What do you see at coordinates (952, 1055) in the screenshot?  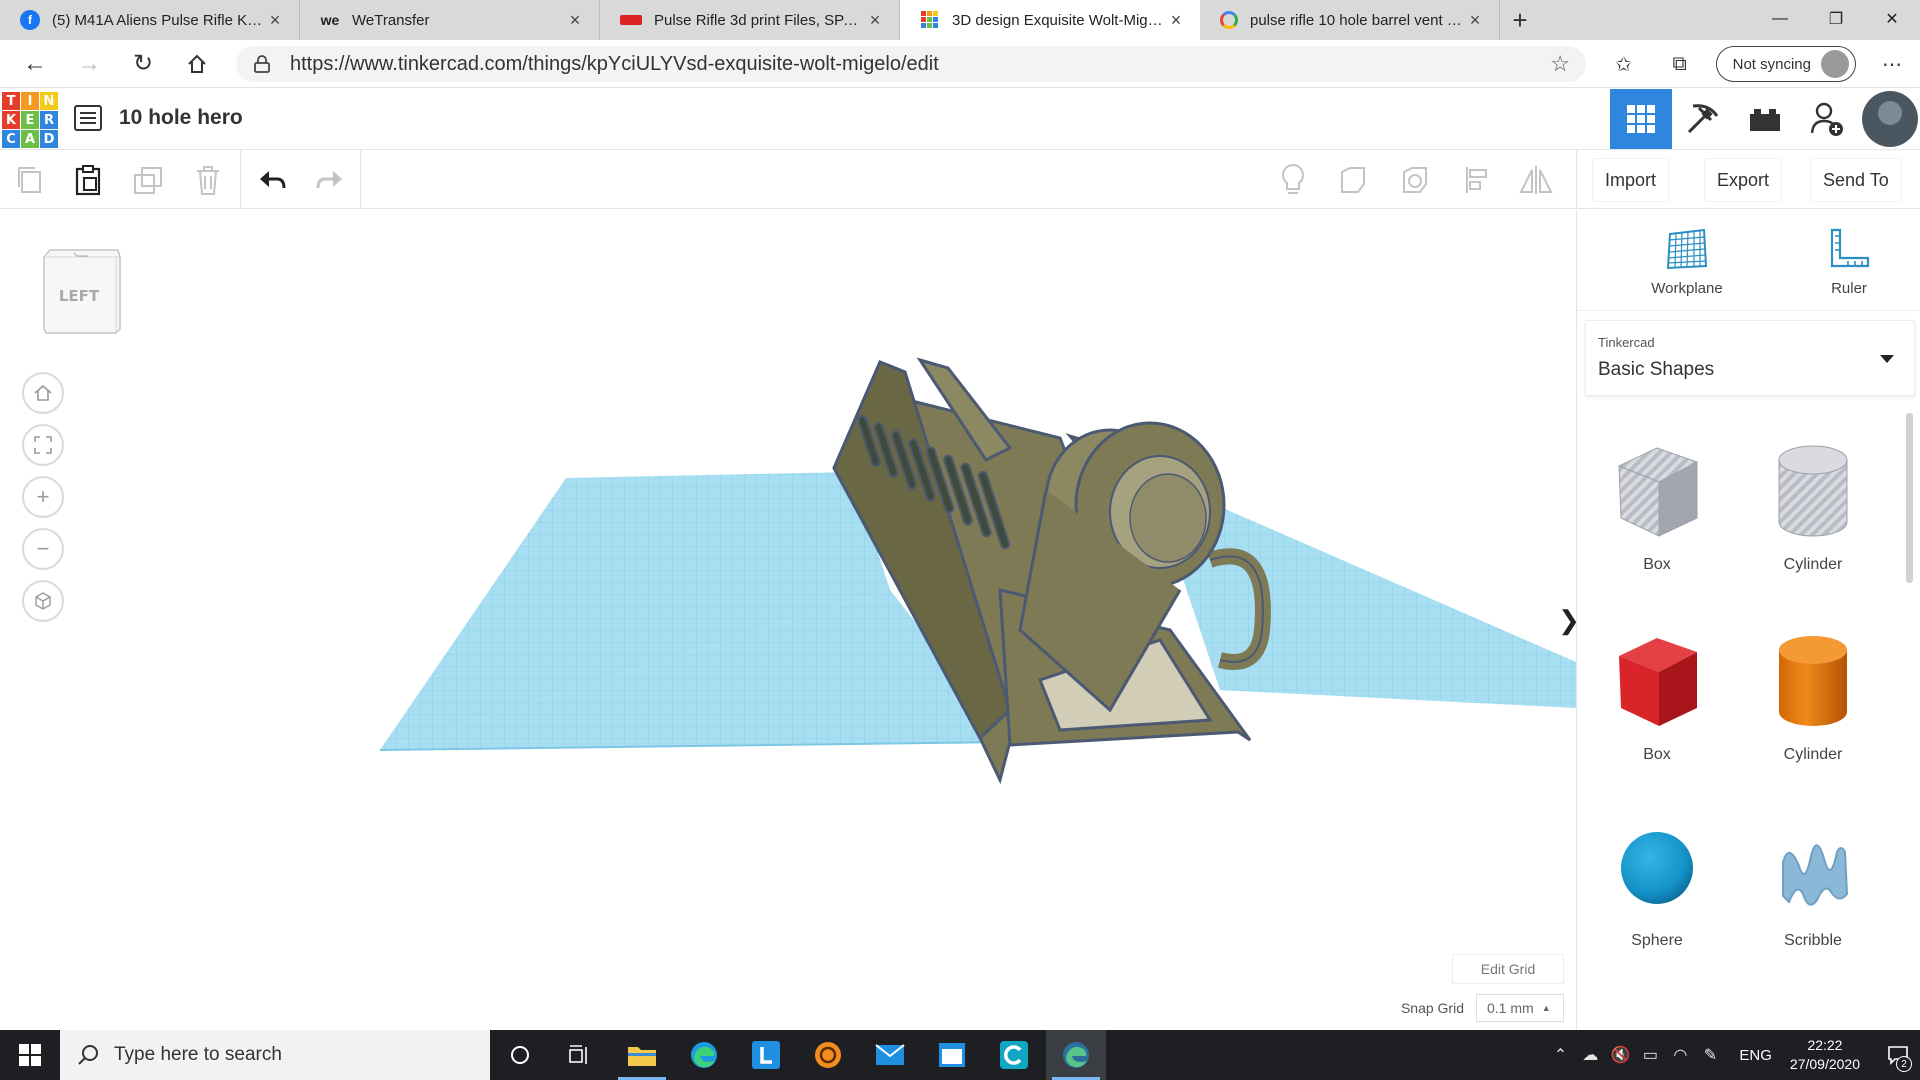 I see `window-app-taskbar-button` at bounding box center [952, 1055].